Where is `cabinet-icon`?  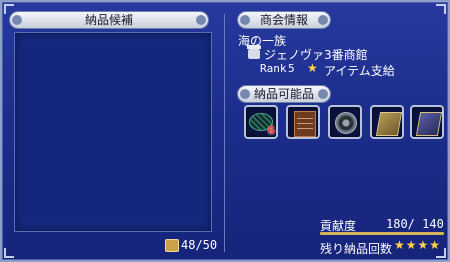
cabinet-icon is located at coordinates (305, 124).